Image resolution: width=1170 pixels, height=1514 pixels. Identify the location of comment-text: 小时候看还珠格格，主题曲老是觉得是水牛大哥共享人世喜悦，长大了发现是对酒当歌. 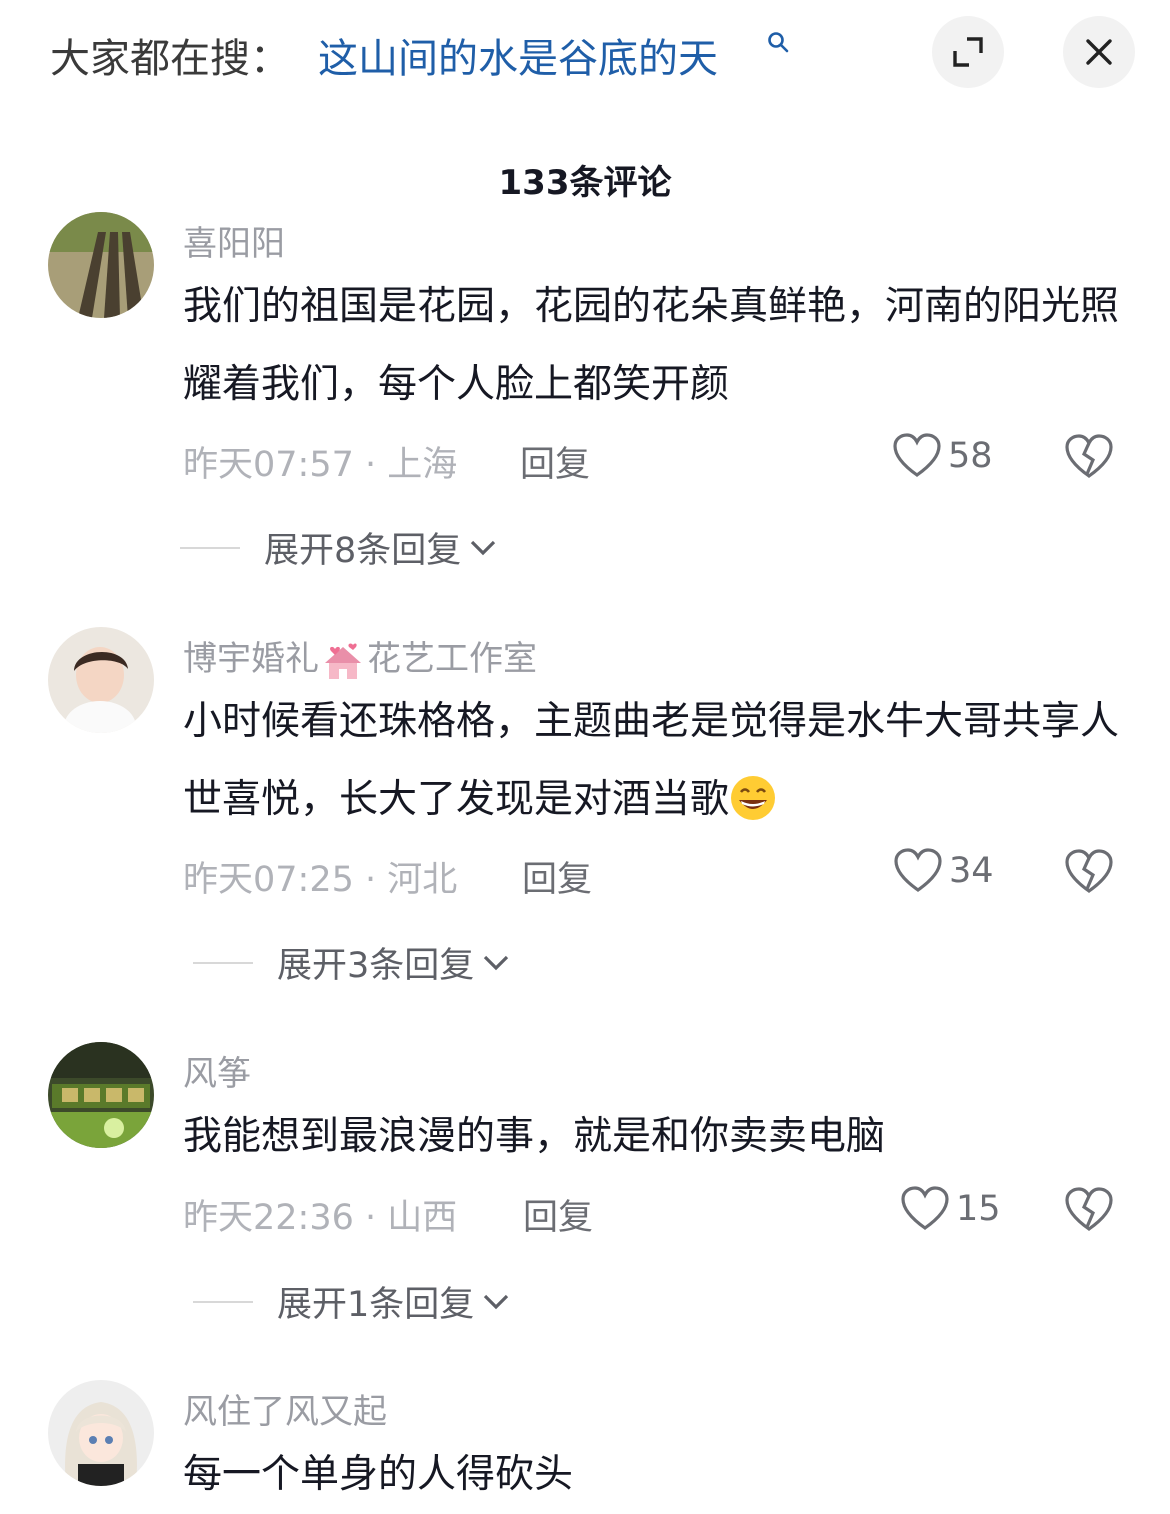
(658, 761).